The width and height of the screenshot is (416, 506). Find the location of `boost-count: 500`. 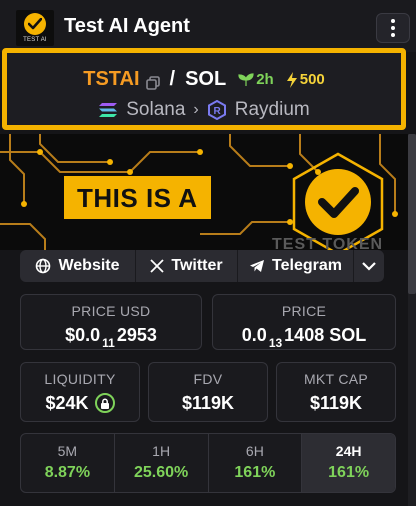

boost-count: 500 is located at coordinates (305, 79).